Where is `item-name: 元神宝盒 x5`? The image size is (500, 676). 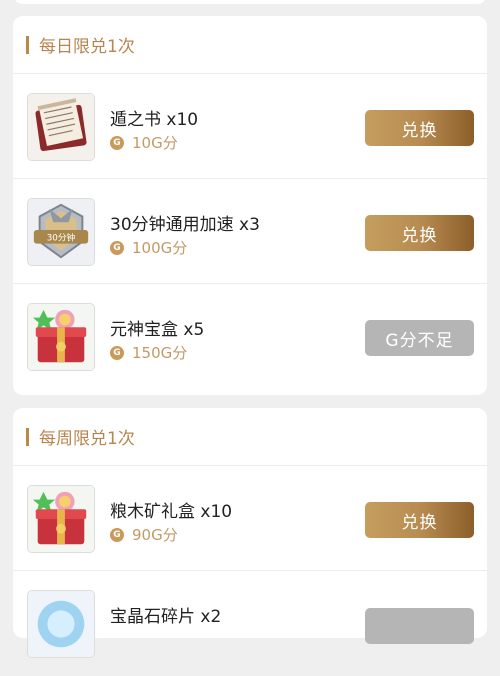
item-name: 元神宝盒 x5 is located at coordinates (157, 330).